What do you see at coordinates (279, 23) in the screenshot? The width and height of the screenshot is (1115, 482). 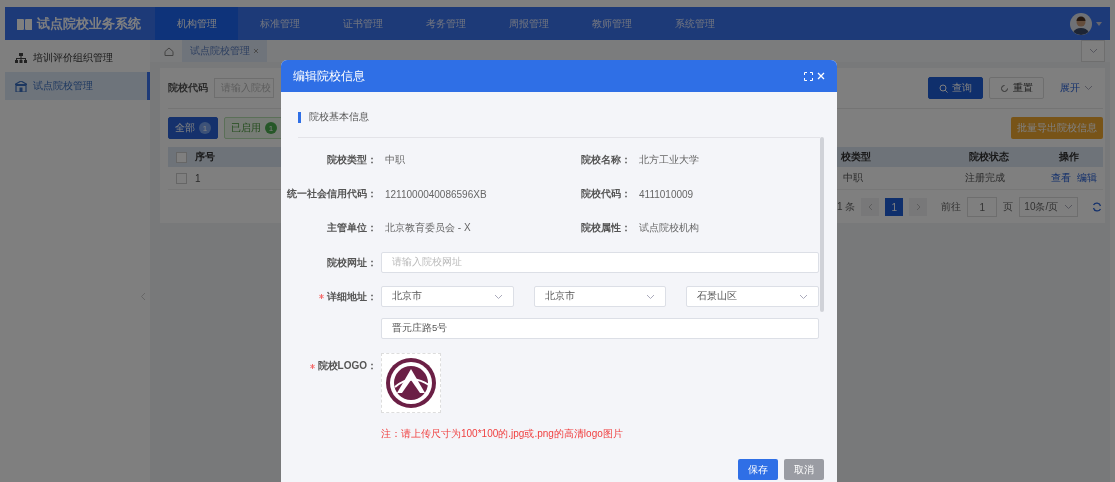 I see `nav-tab: 标准管理` at bounding box center [279, 23].